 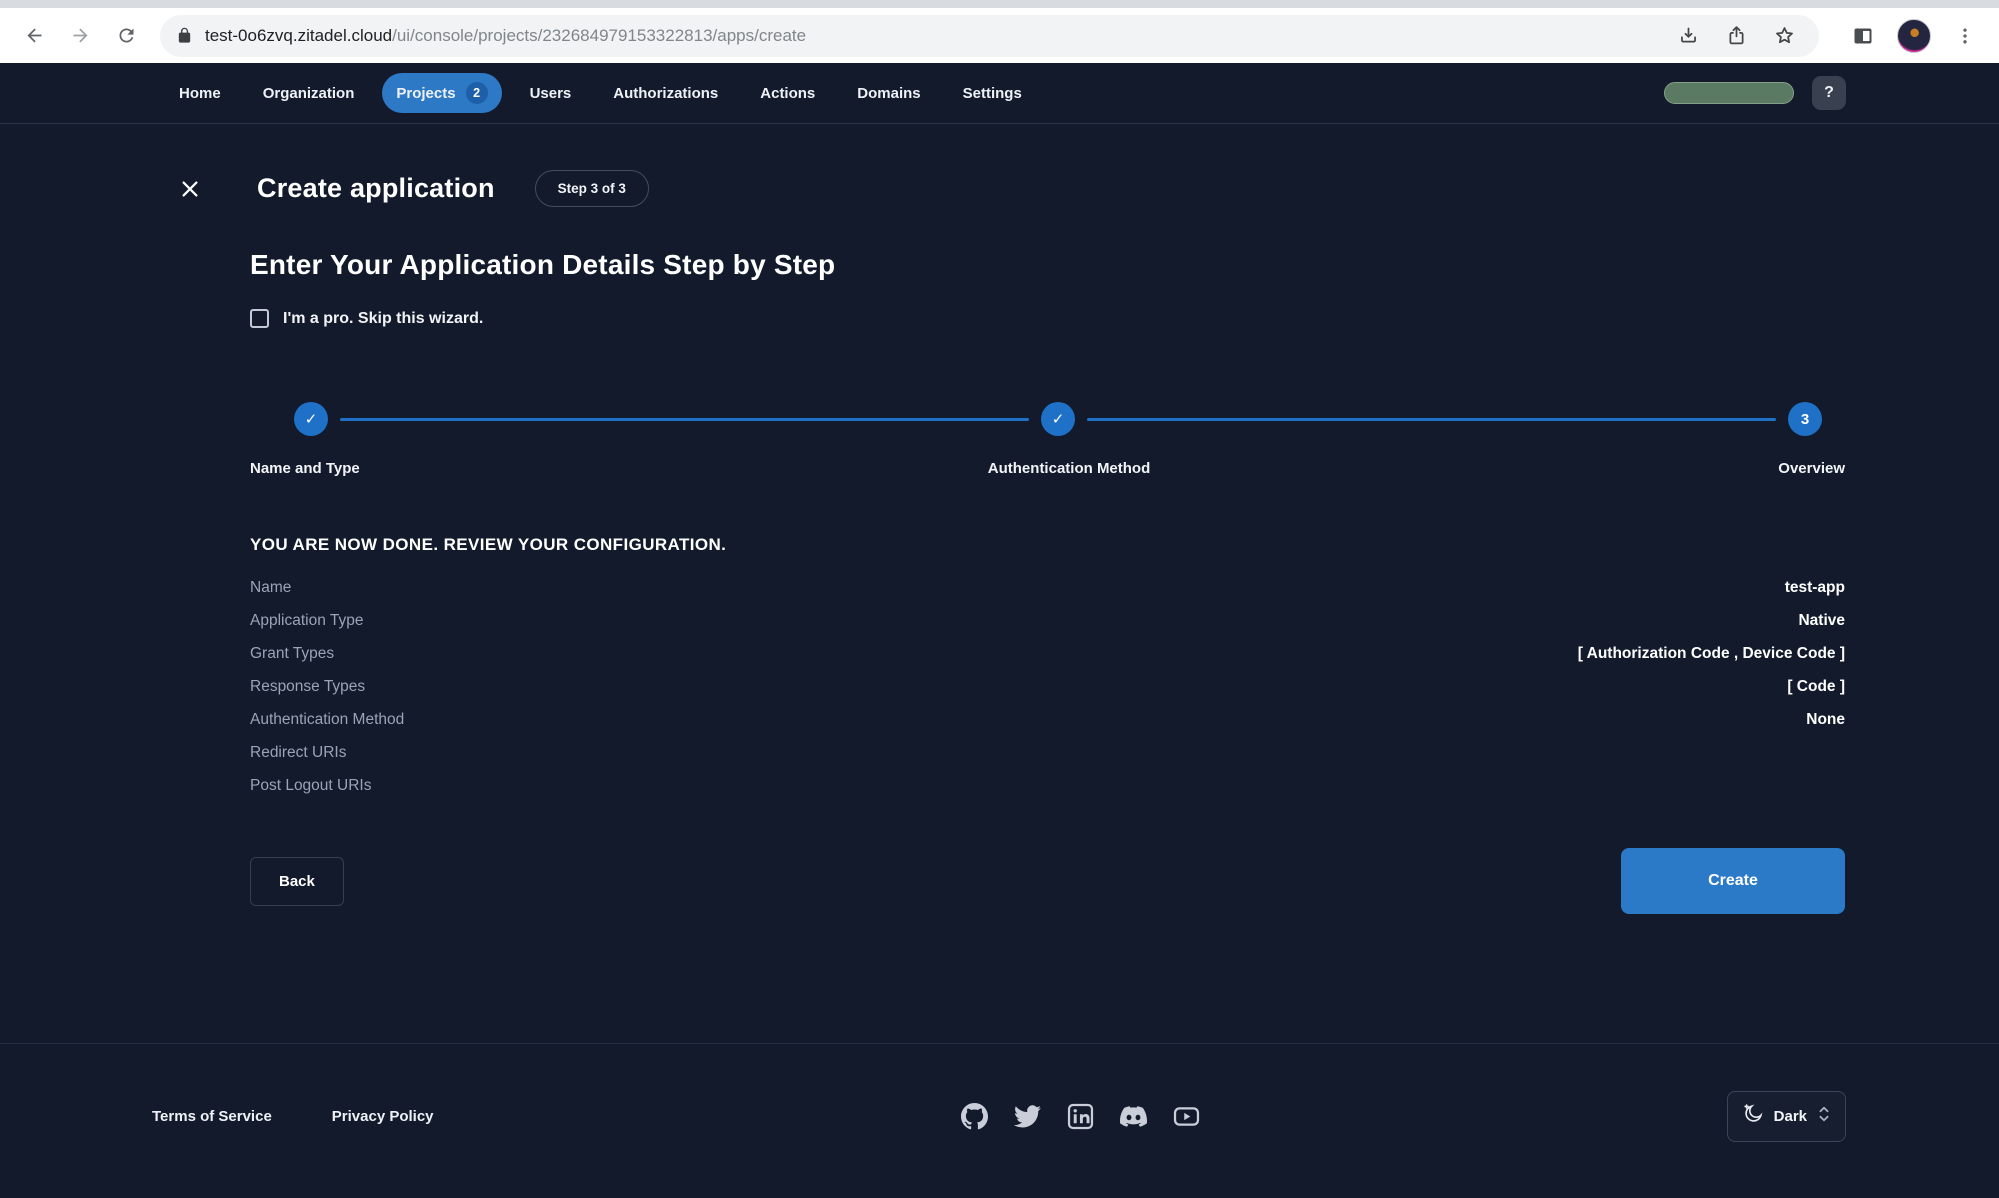 I want to click on bookmark-button, so click(x=1784, y=36).